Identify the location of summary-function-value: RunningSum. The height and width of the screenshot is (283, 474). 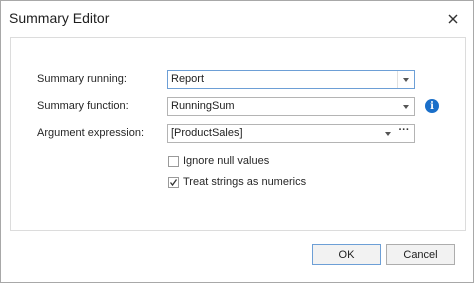
(203, 106).